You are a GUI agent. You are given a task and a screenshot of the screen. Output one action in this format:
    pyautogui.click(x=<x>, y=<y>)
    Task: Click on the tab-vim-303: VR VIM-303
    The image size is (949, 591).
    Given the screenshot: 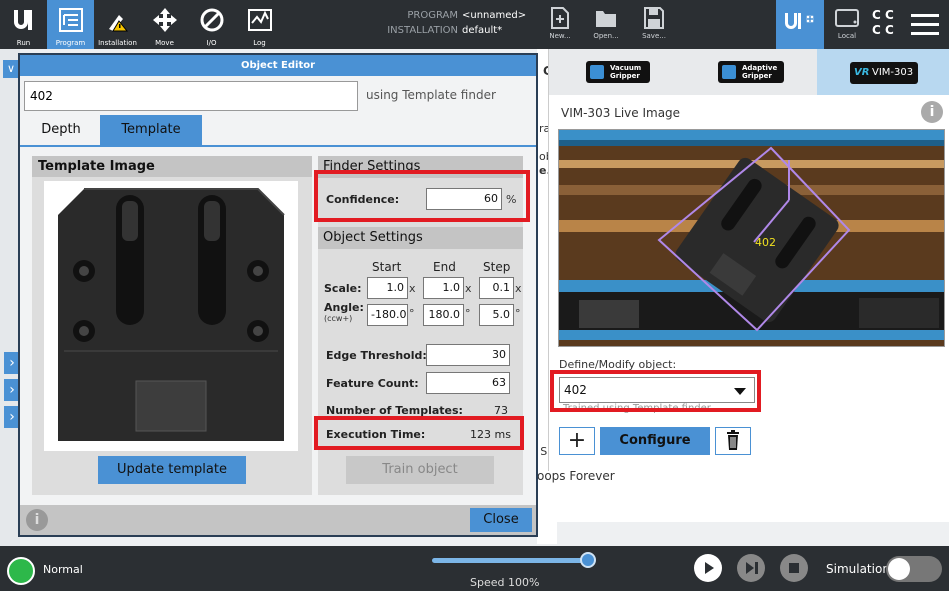 What is the action you would take?
    pyautogui.click(x=883, y=72)
    